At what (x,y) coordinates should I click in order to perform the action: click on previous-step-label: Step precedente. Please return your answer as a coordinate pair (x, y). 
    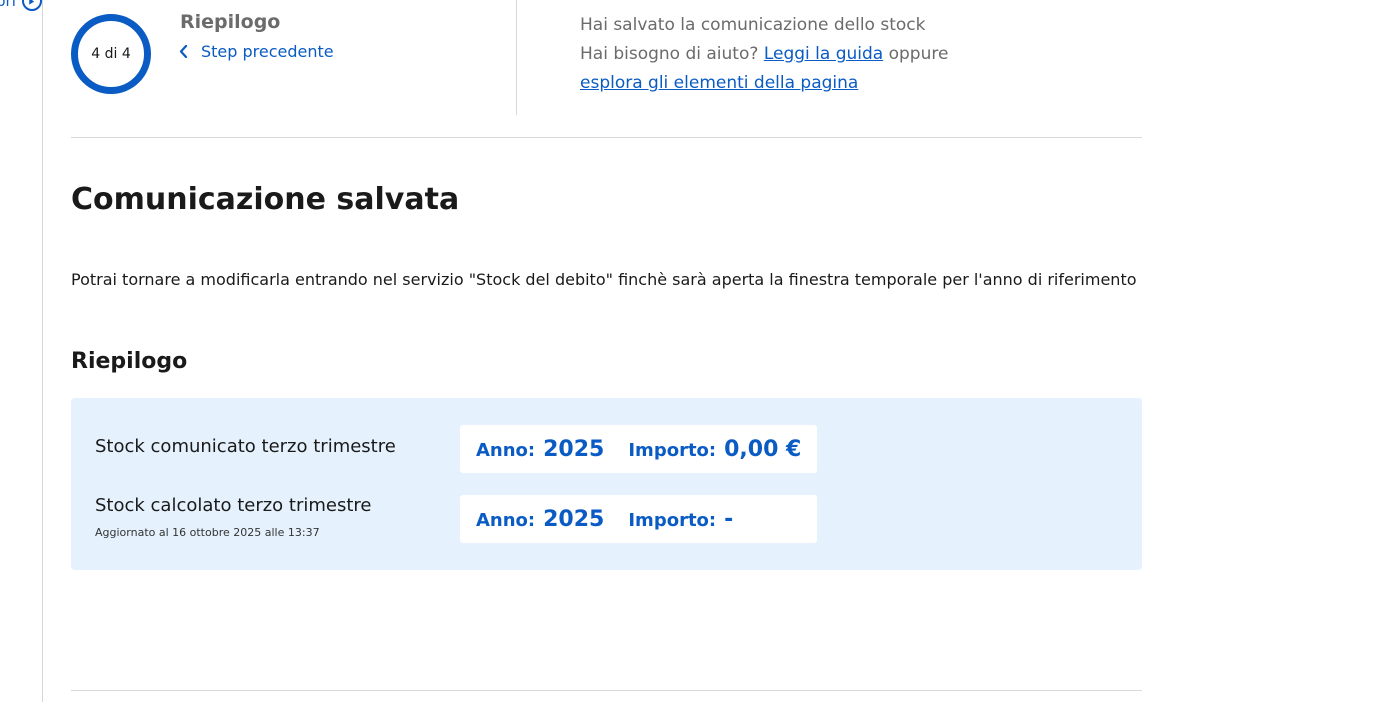
    Looking at the image, I should click on (267, 51).